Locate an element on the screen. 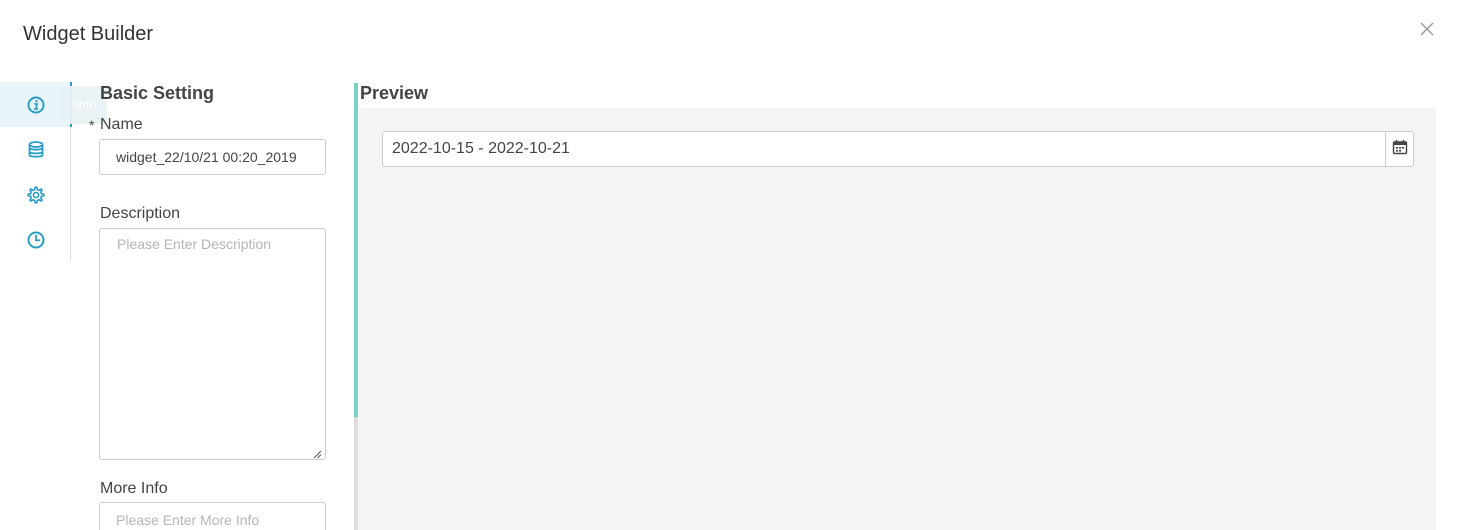  close-button is located at coordinates (1427, 29).